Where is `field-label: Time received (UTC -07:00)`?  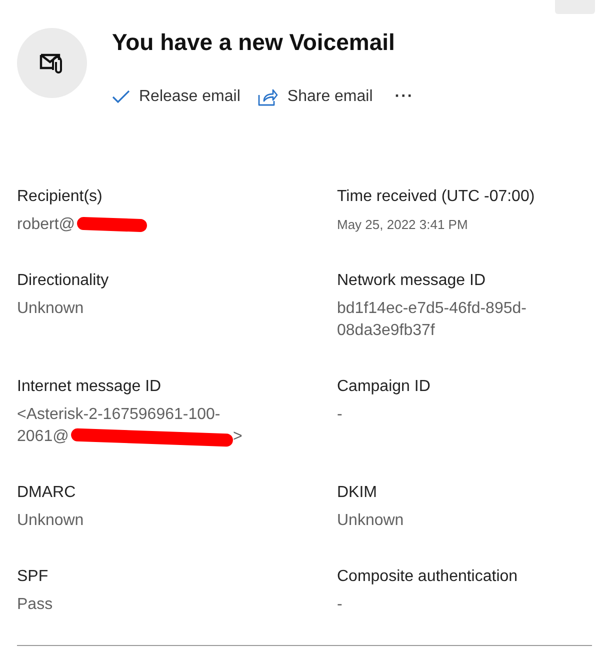 field-label: Time received (UTC -07:00) is located at coordinates (436, 197).